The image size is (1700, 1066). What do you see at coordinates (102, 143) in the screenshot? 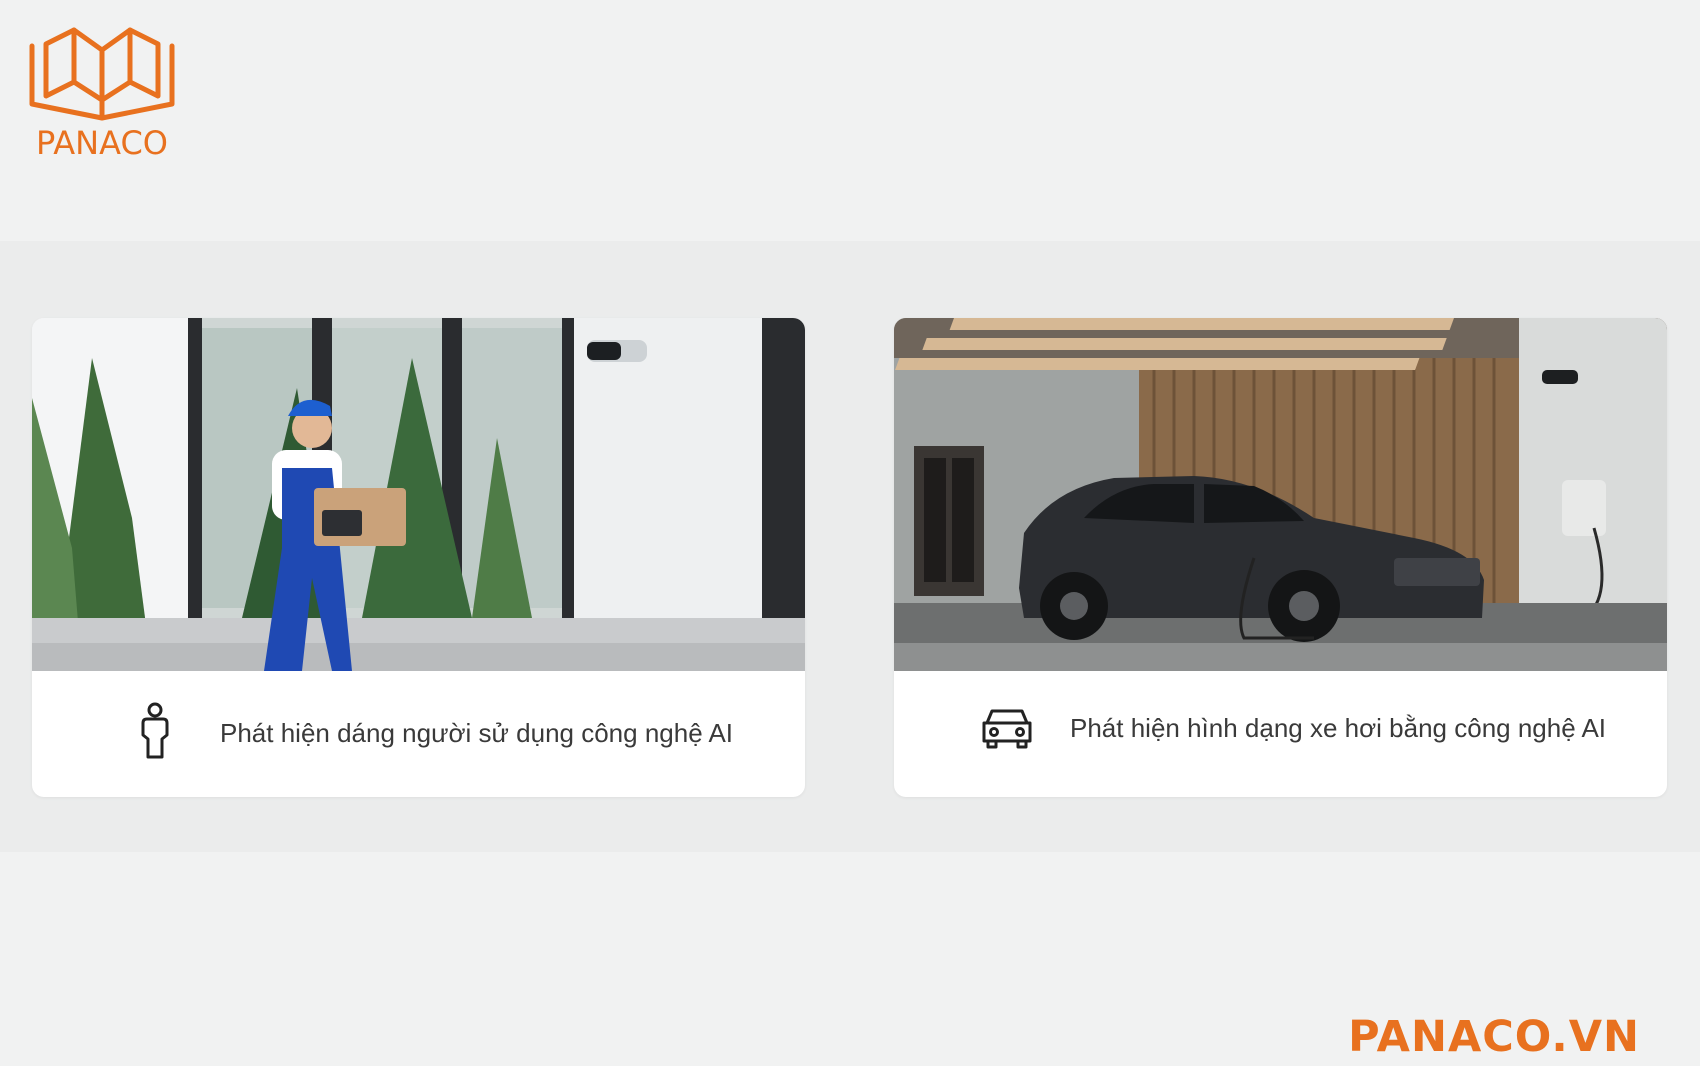
I see `logo-text: PANACO` at bounding box center [102, 143].